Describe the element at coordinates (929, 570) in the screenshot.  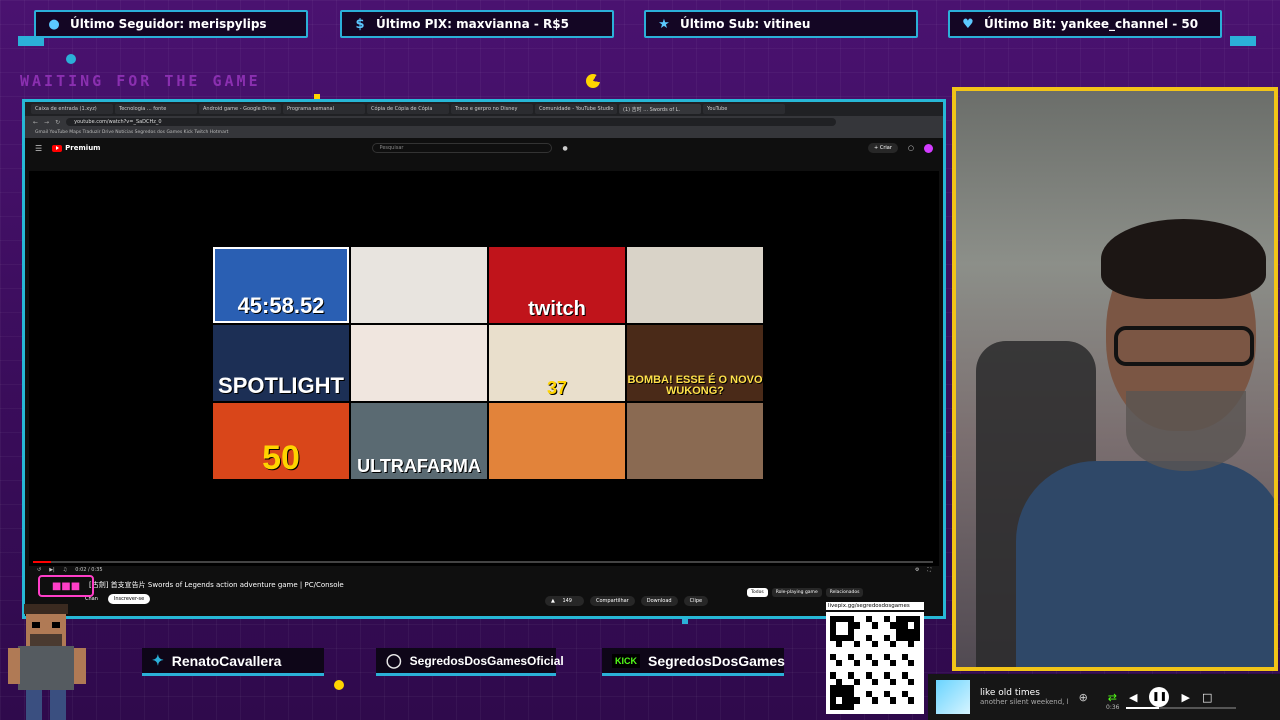
I see `fullscreen-icon: ⛶` at that location.